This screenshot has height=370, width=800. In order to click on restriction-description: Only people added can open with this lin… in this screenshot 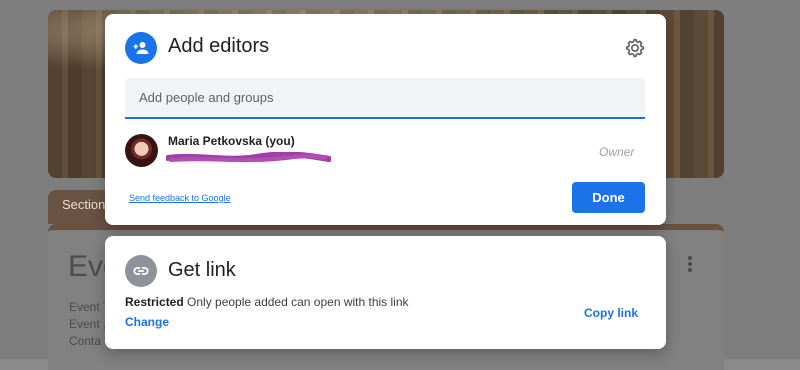, I will do `click(298, 302)`.